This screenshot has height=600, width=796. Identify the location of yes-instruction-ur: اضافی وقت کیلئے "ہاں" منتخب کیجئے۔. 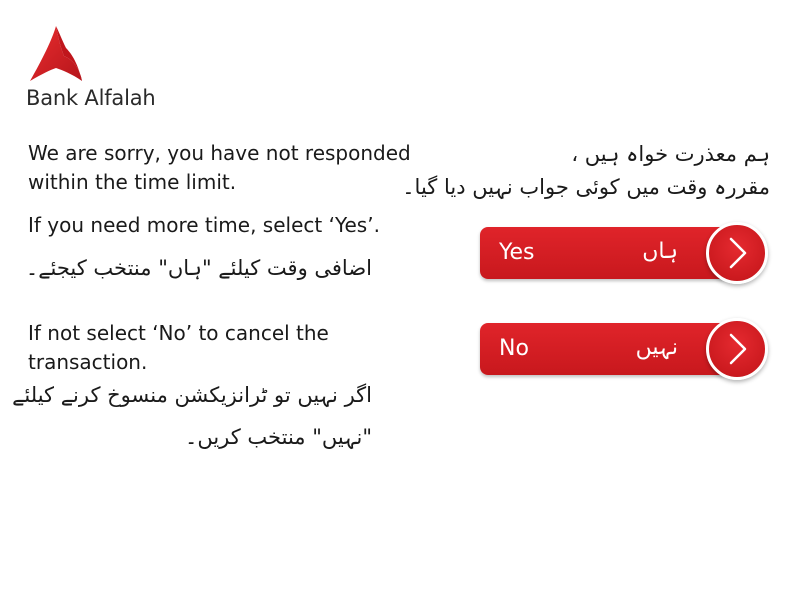
(198, 268).